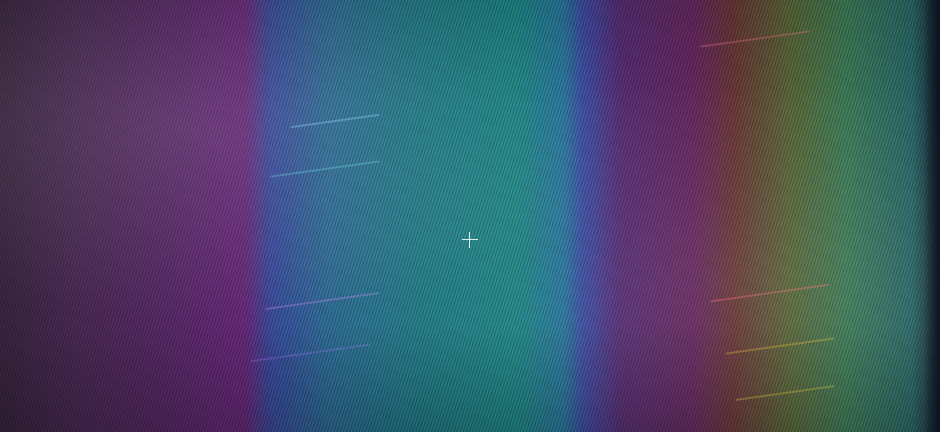  Describe the element at coordinates (932, 216) in the screenshot. I see `right-edge-shadow` at that location.